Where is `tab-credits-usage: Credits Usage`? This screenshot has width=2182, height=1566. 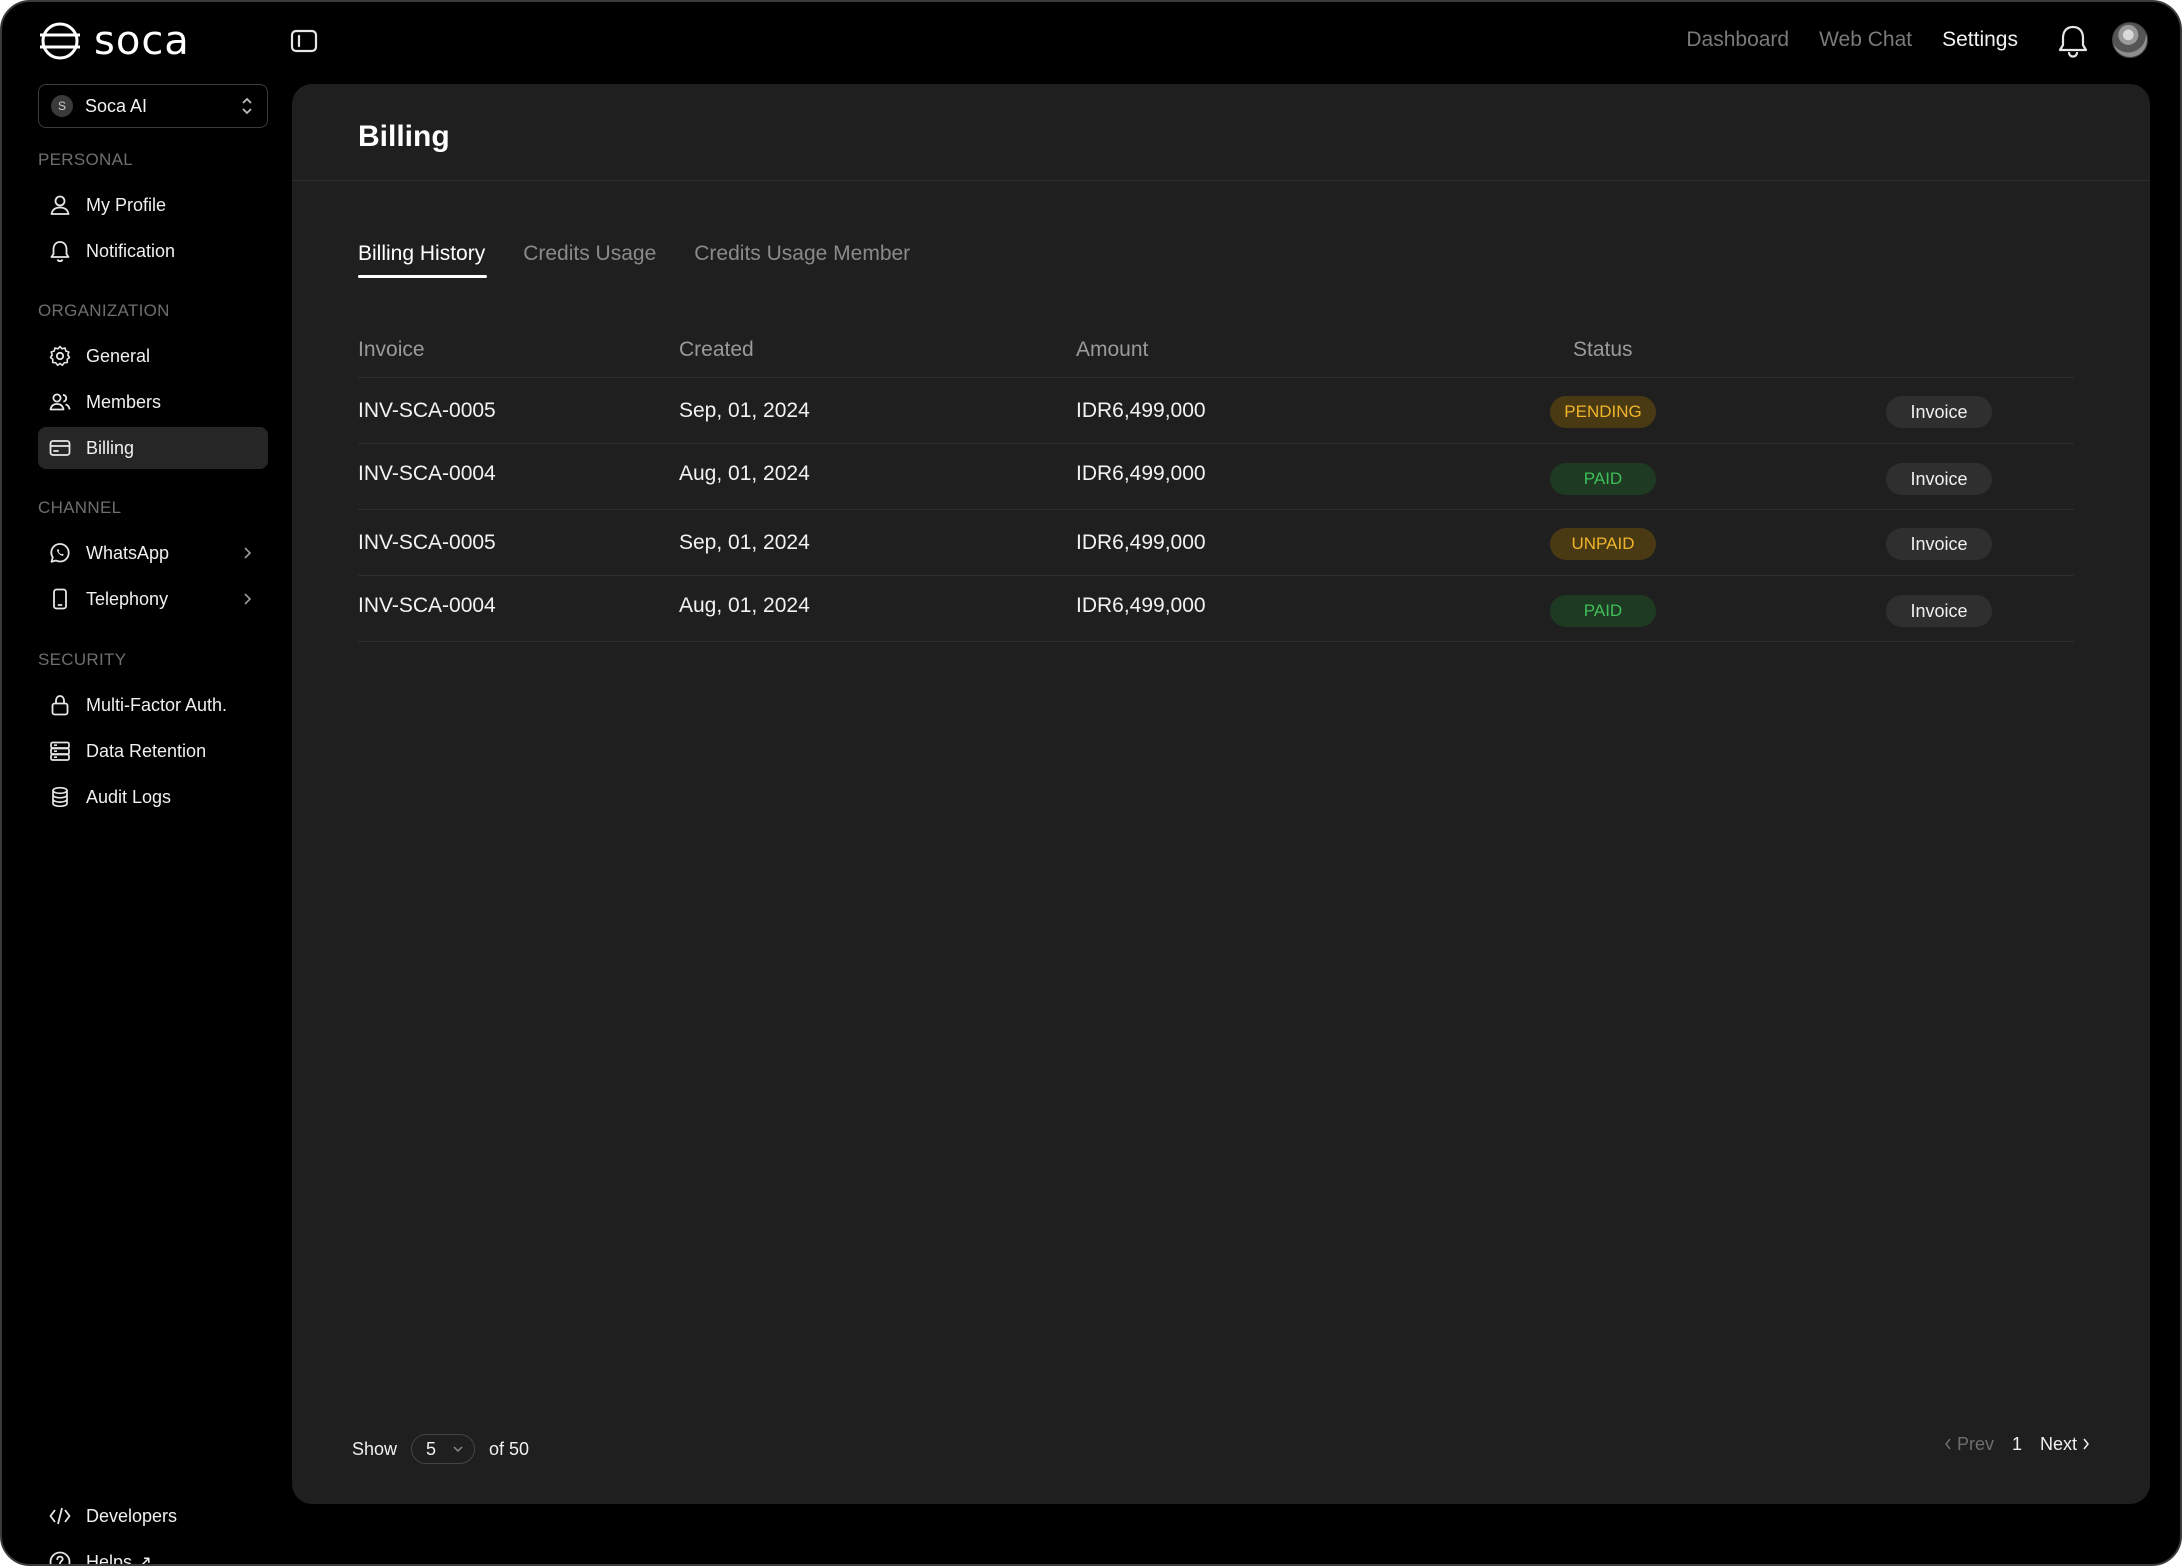
tab-credits-usage: Credits Usage is located at coordinates (589, 260).